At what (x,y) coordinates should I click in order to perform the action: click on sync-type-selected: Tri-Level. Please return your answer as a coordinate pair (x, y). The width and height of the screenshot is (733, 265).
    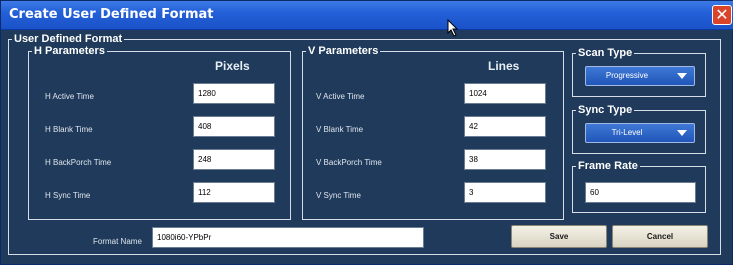
    Looking at the image, I should click on (627, 132).